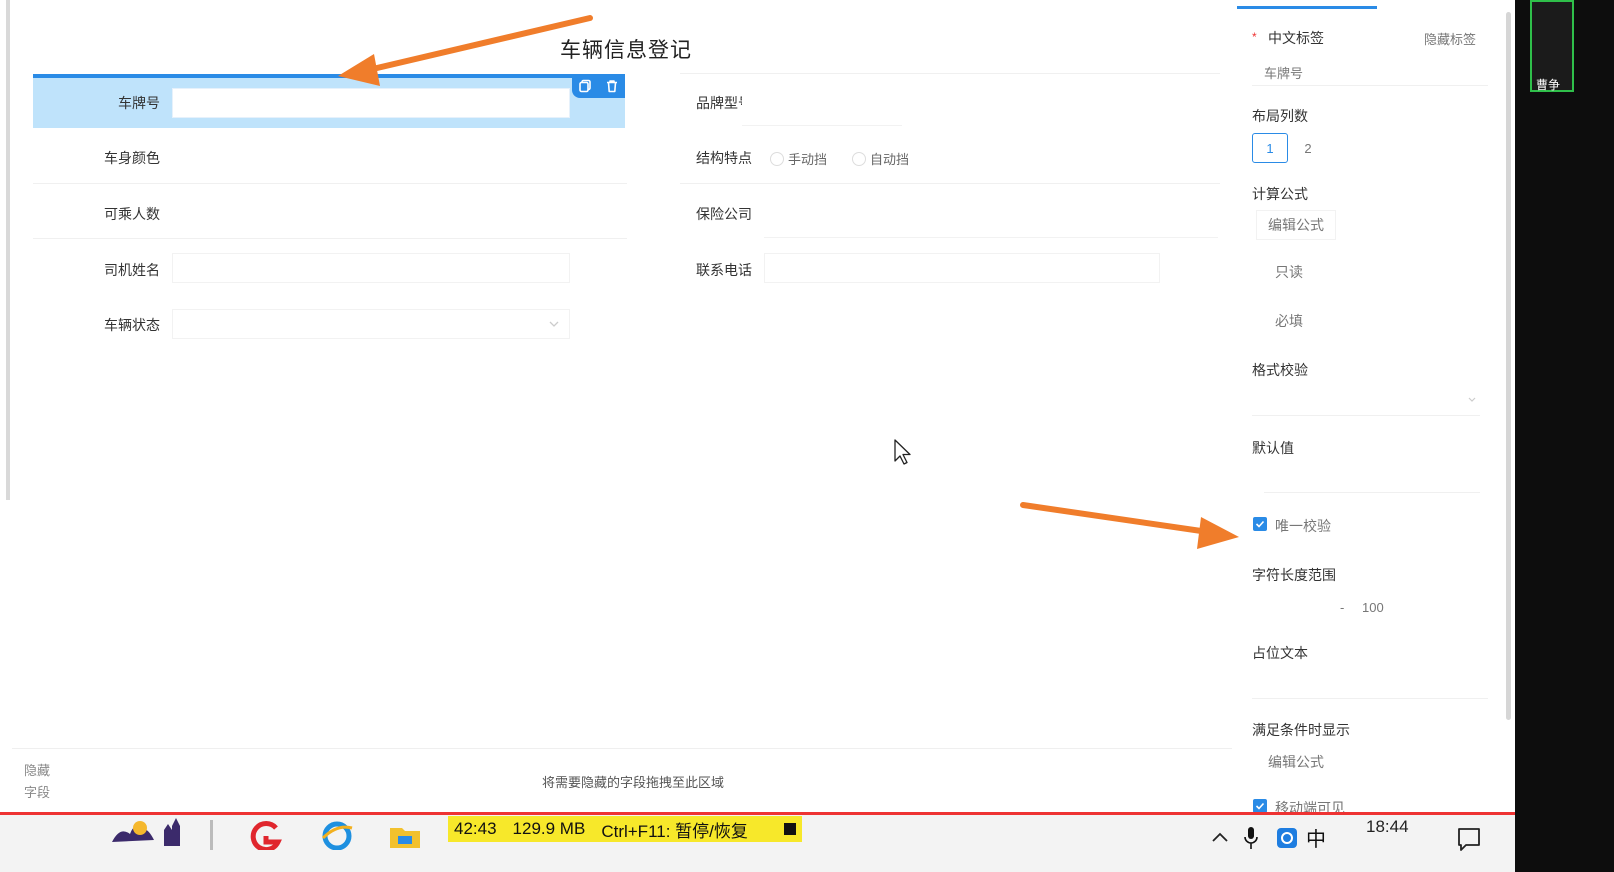 Image resolution: width=1614 pixels, height=872 pixels. I want to click on g-app-icon, so click(265, 835).